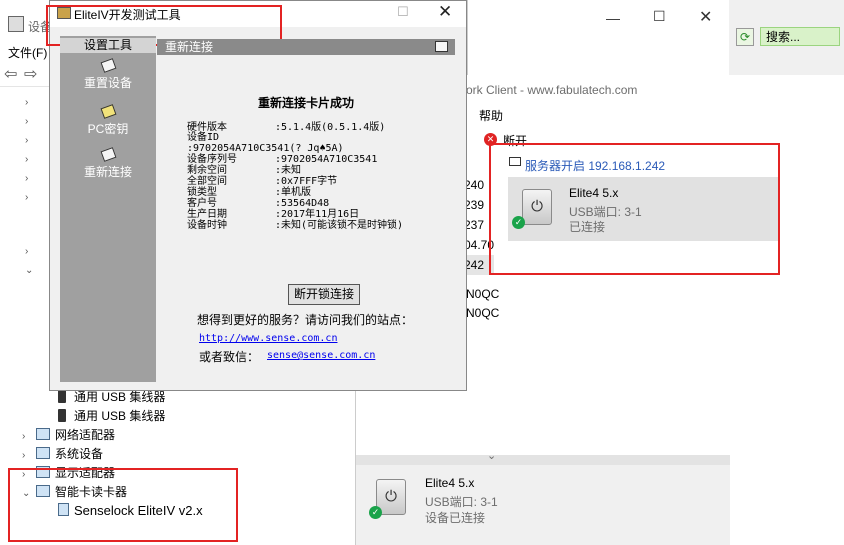  What do you see at coordinates (108, 111) in the screenshot?
I see `key-icon` at bounding box center [108, 111].